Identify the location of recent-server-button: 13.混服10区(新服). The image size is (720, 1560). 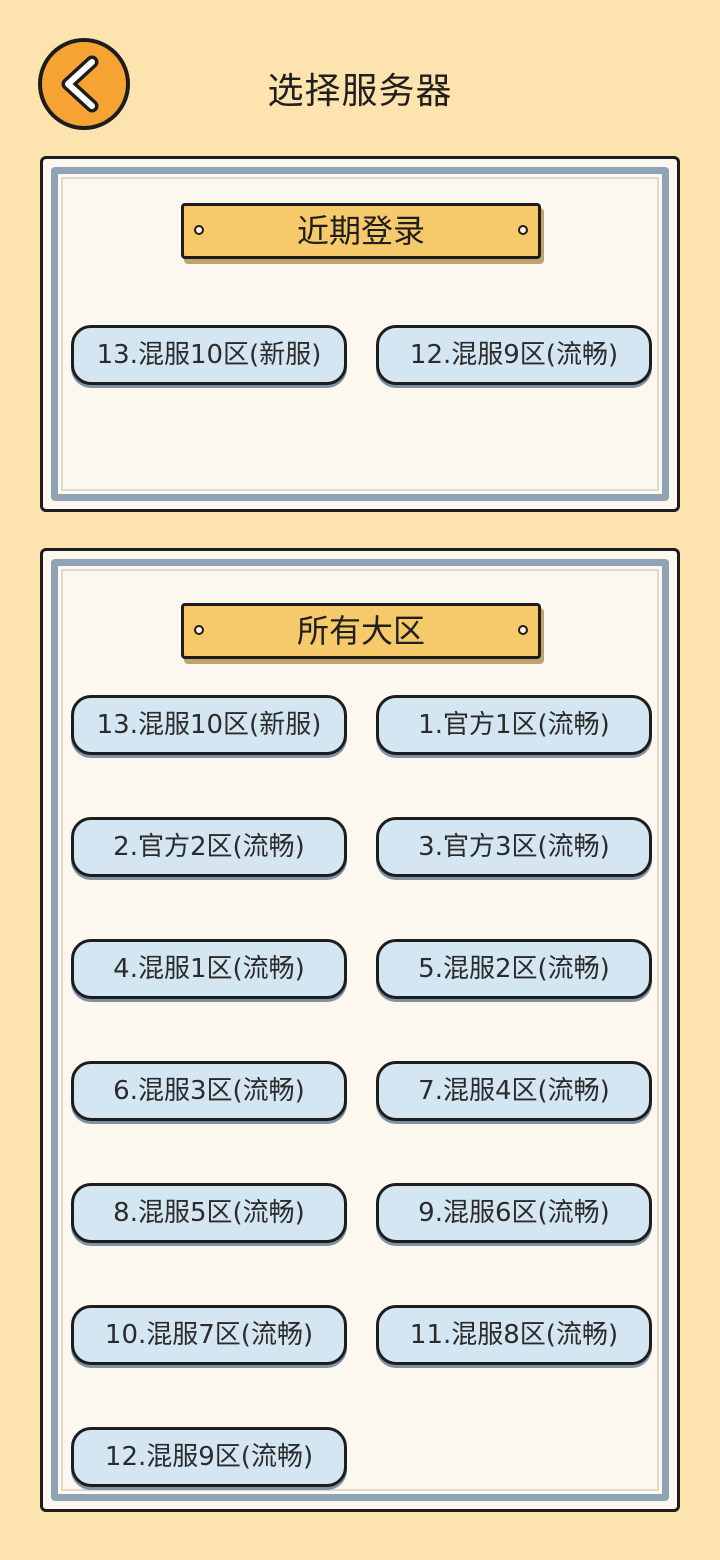
(209, 355).